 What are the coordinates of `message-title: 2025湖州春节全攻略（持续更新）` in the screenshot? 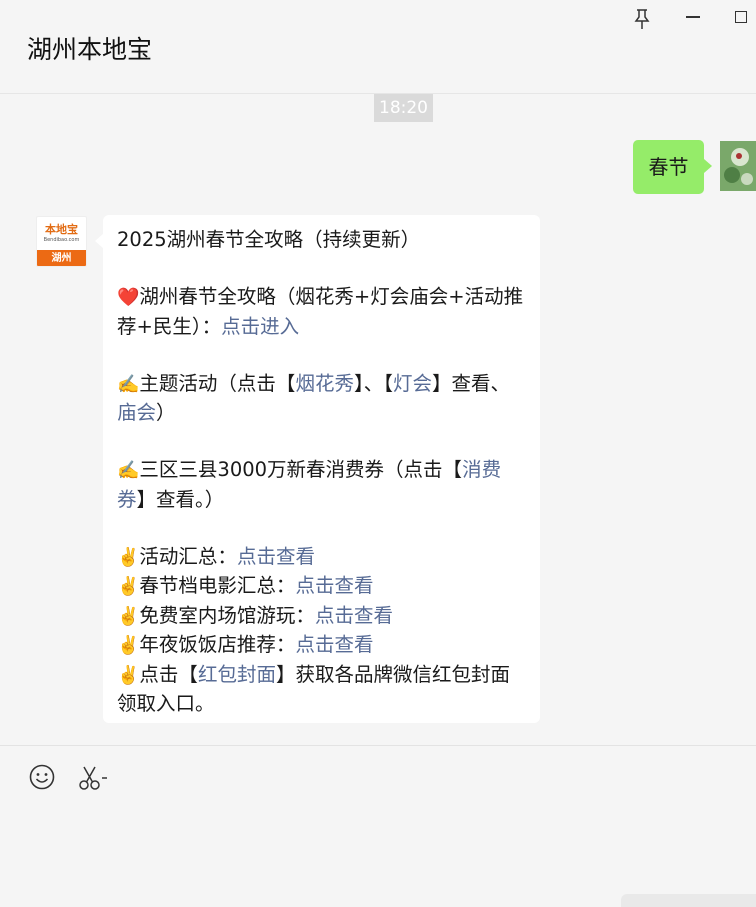 It's located at (269, 239).